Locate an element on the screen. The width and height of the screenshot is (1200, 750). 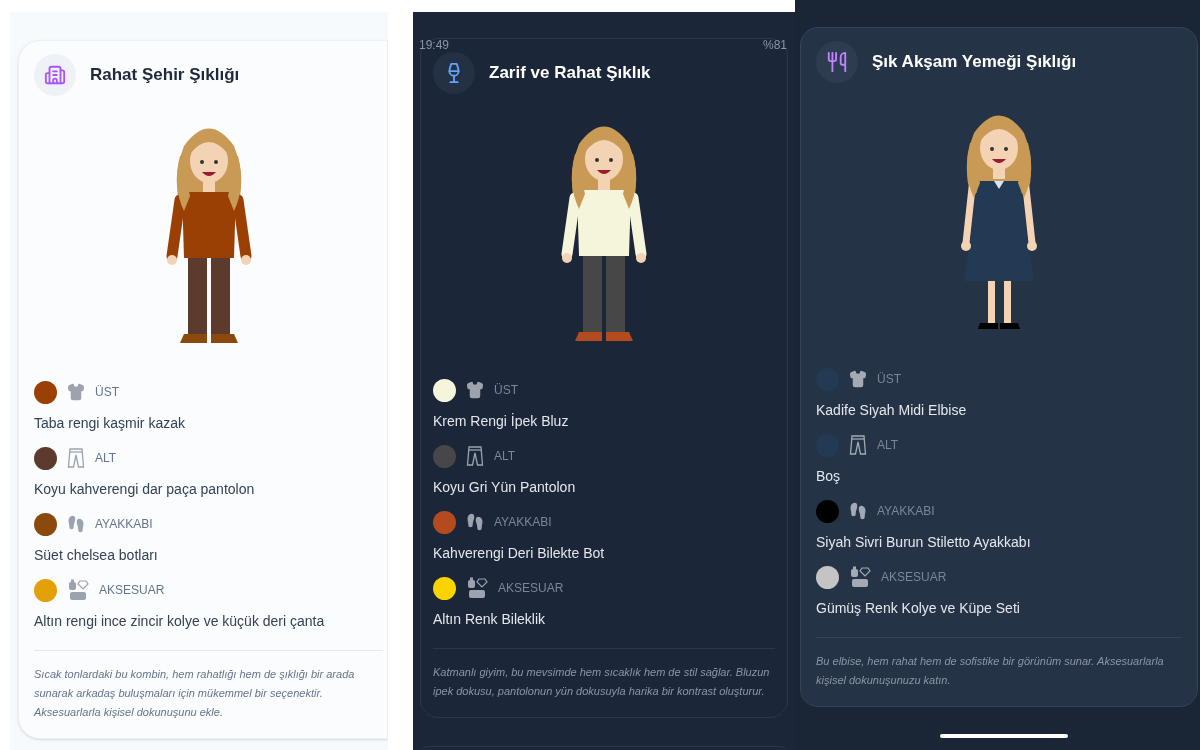
building-icon is located at coordinates (55, 75).